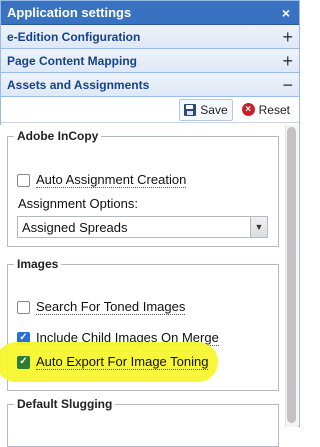  Describe the element at coordinates (74, 36) in the screenshot. I see `accordion-label: e-Edition Configuration` at that location.